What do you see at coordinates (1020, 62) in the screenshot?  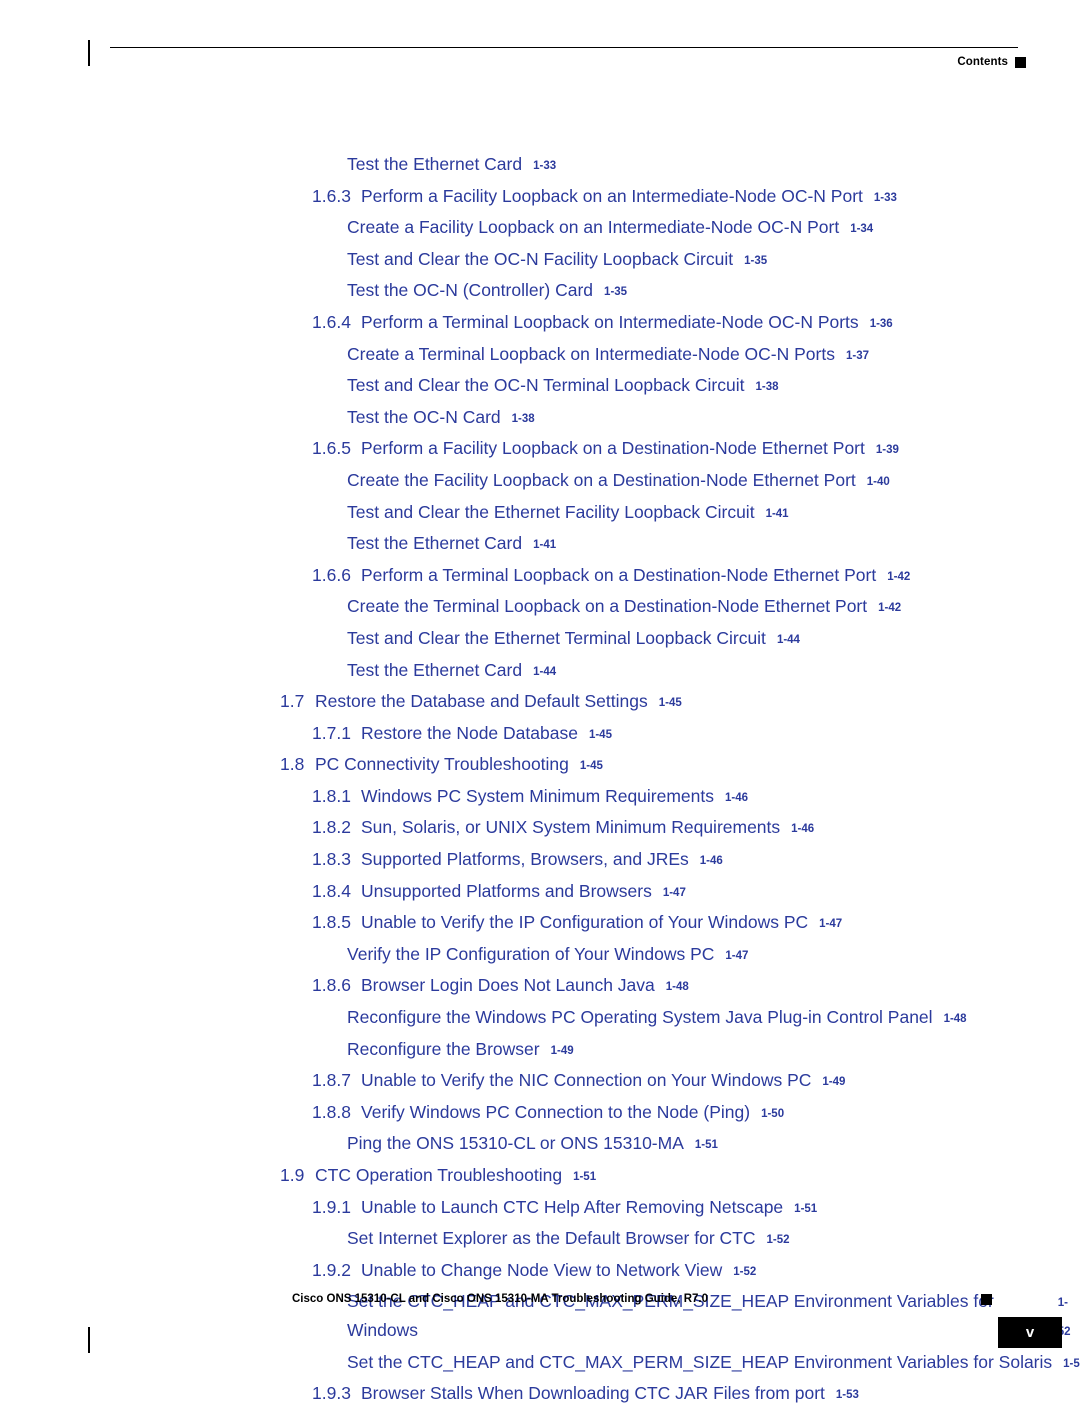 I see `header-square-marker` at bounding box center [1020, 62].